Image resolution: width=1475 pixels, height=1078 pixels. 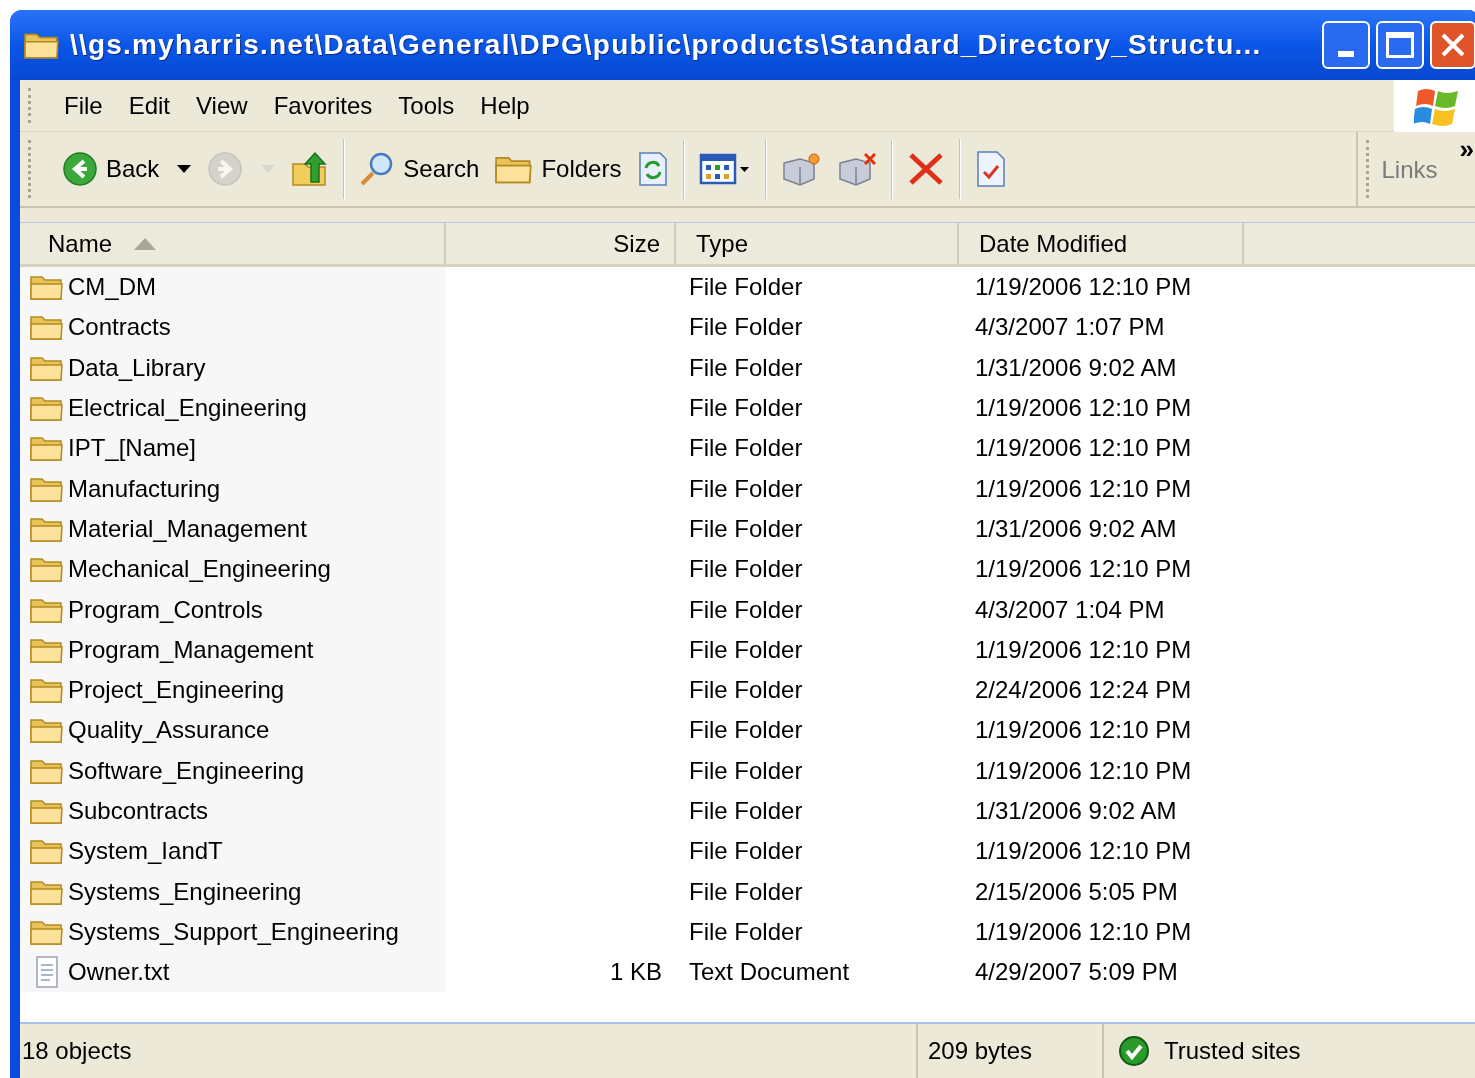 I want to click on folders-button: Folders, so click(x=558, y=169).